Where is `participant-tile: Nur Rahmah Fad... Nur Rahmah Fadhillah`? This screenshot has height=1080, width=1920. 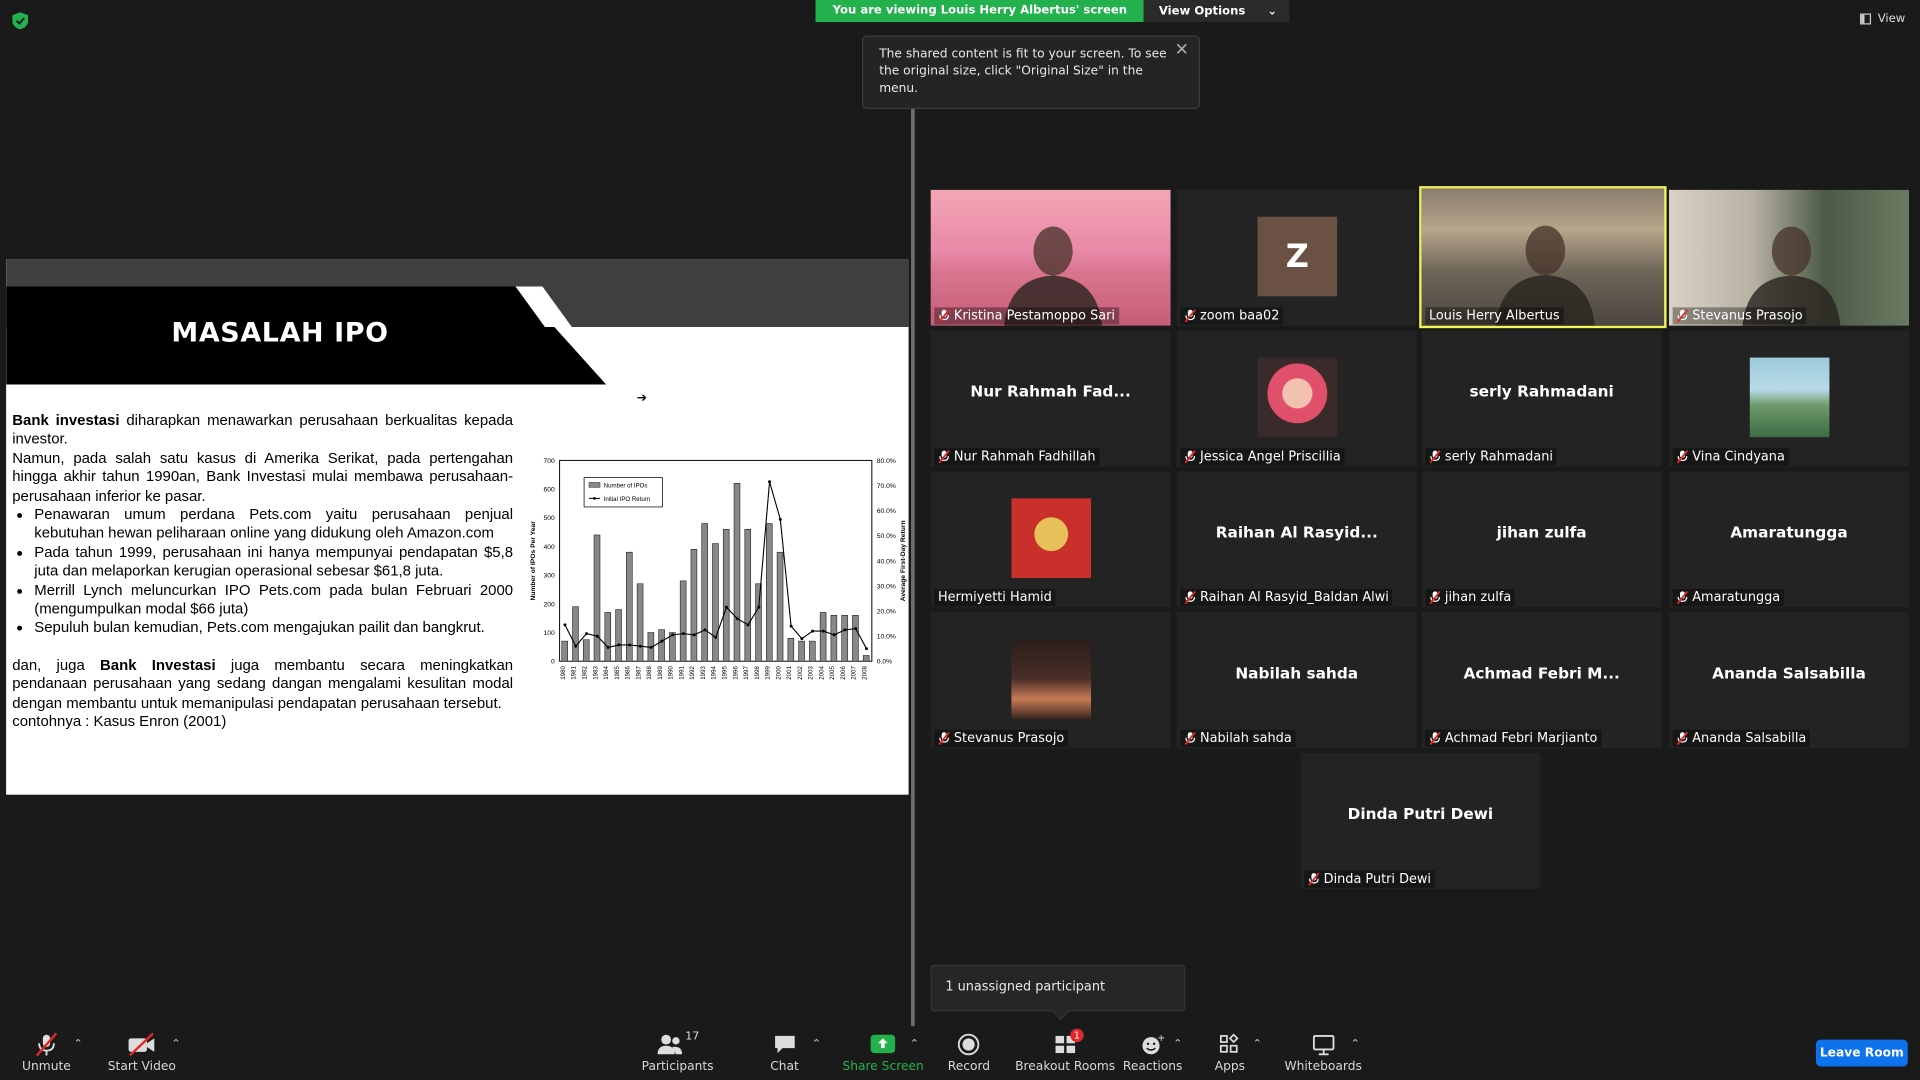
participant-tile: Nur Rahmah Fad... Nur Rahmah Fadhillah is located at coordinates (1050, 398).